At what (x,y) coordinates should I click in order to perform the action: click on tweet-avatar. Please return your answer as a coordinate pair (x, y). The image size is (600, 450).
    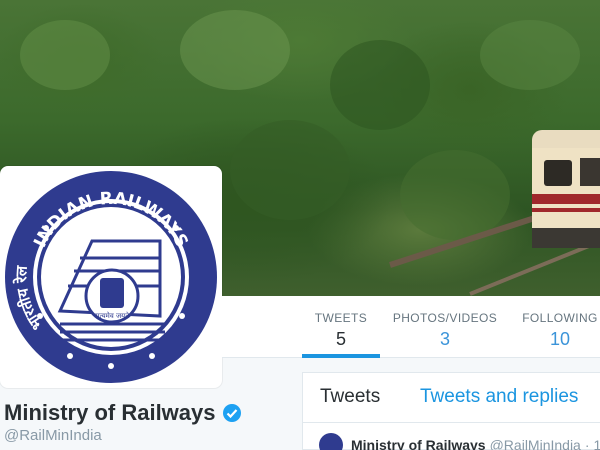
    Looking at the image, I should click on (331, 441).